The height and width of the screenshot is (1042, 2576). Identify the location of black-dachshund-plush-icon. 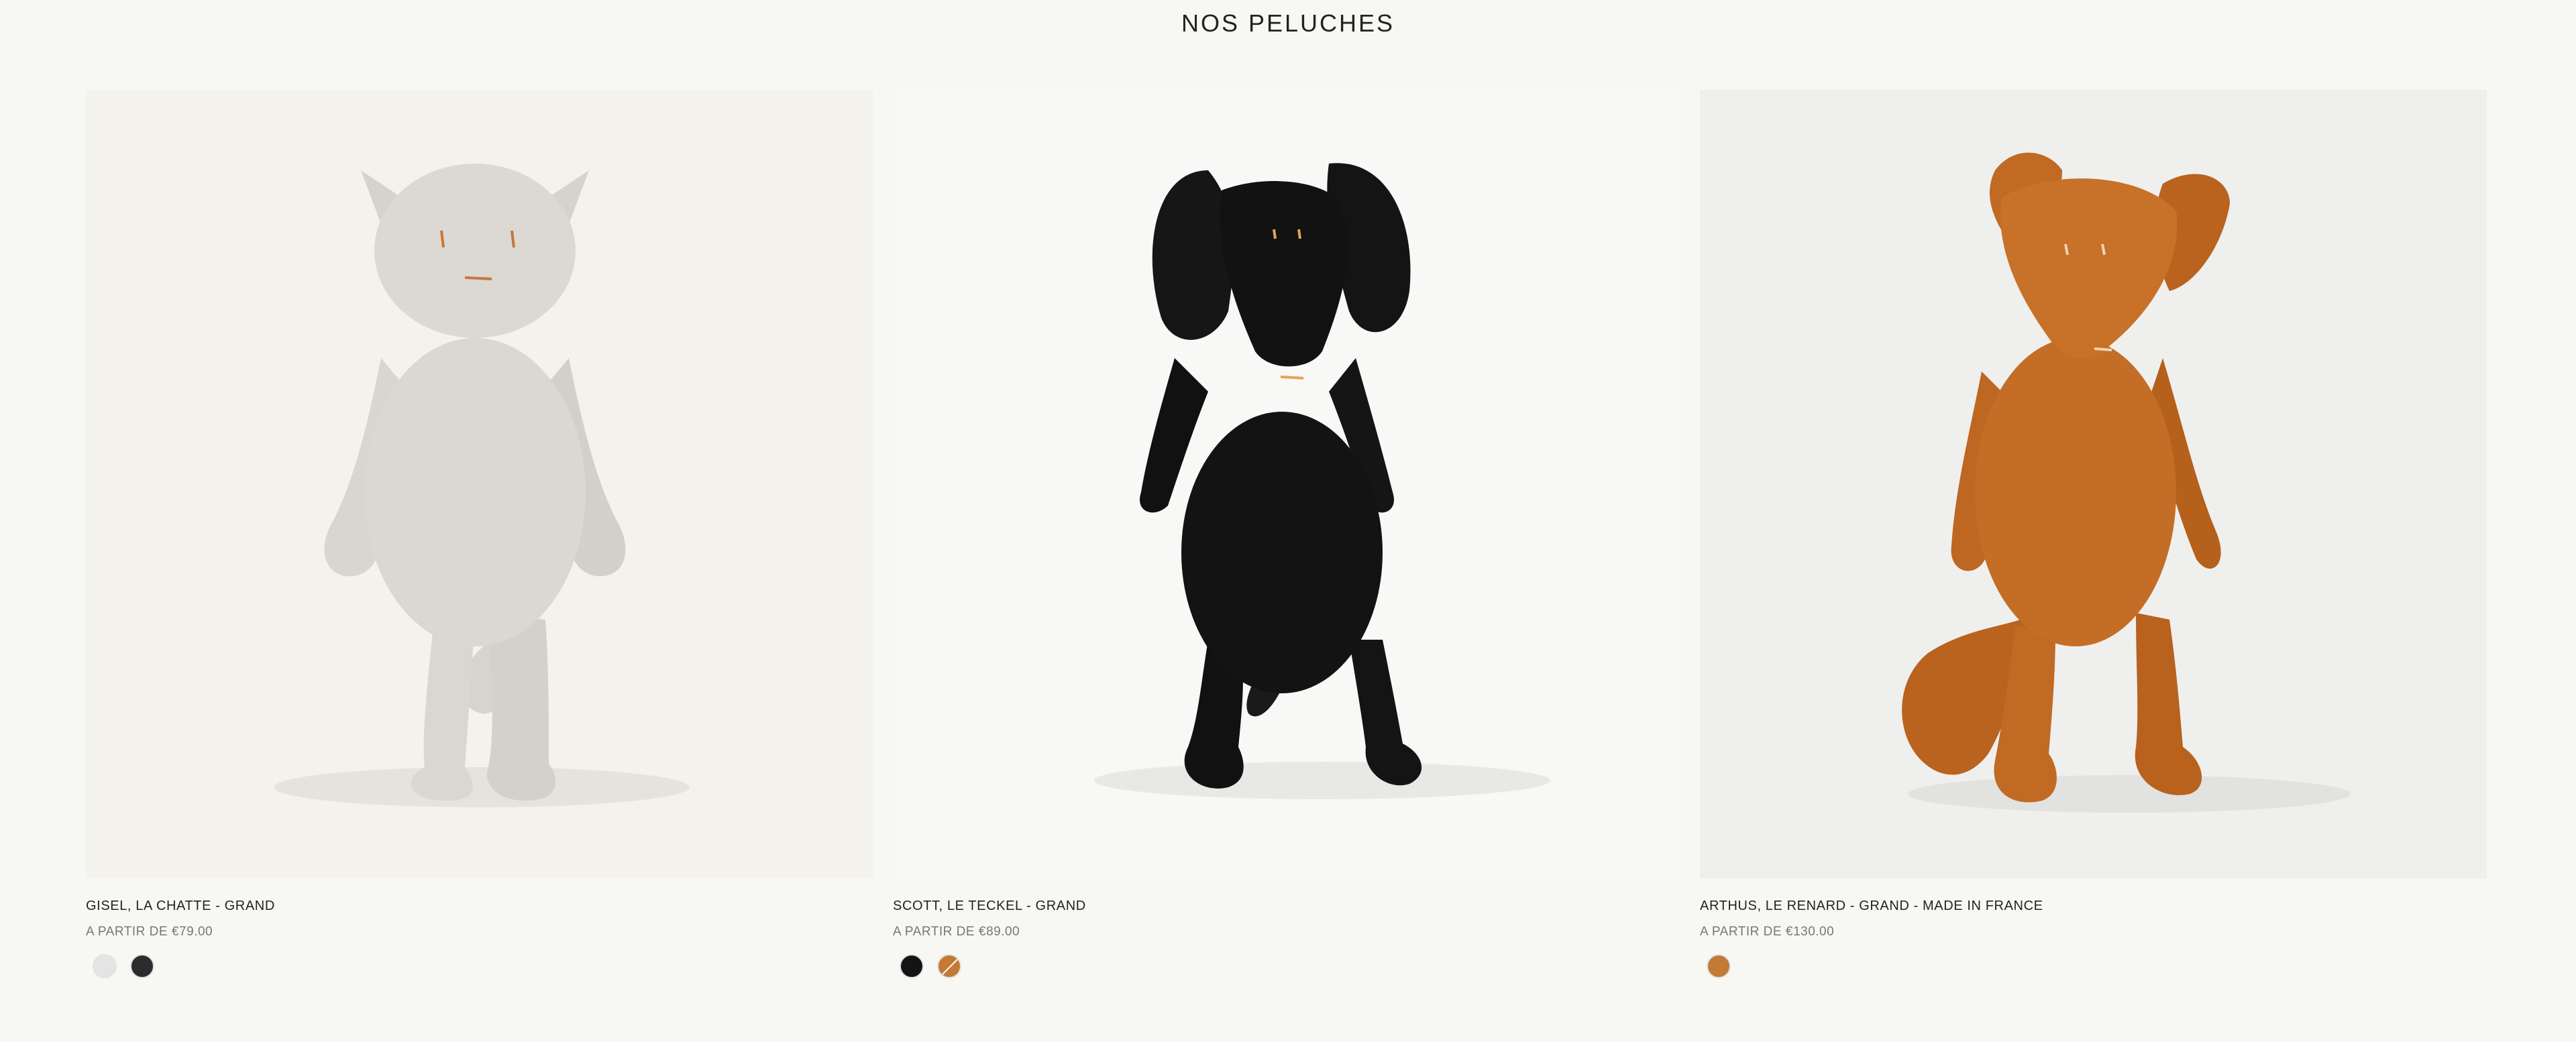
(1322, 481).